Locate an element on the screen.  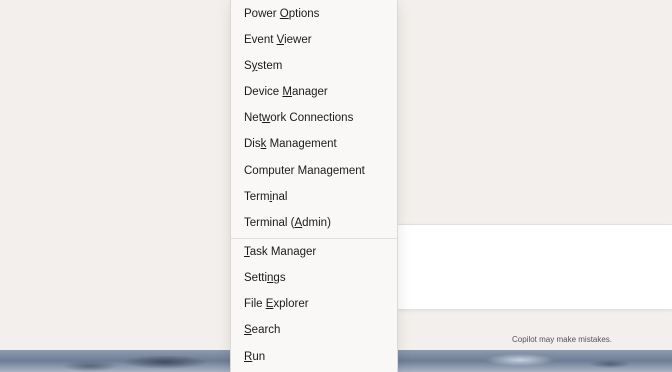
menu-item-terminal-admin: Terminal (Admin) is located at coordinates (314, 224).